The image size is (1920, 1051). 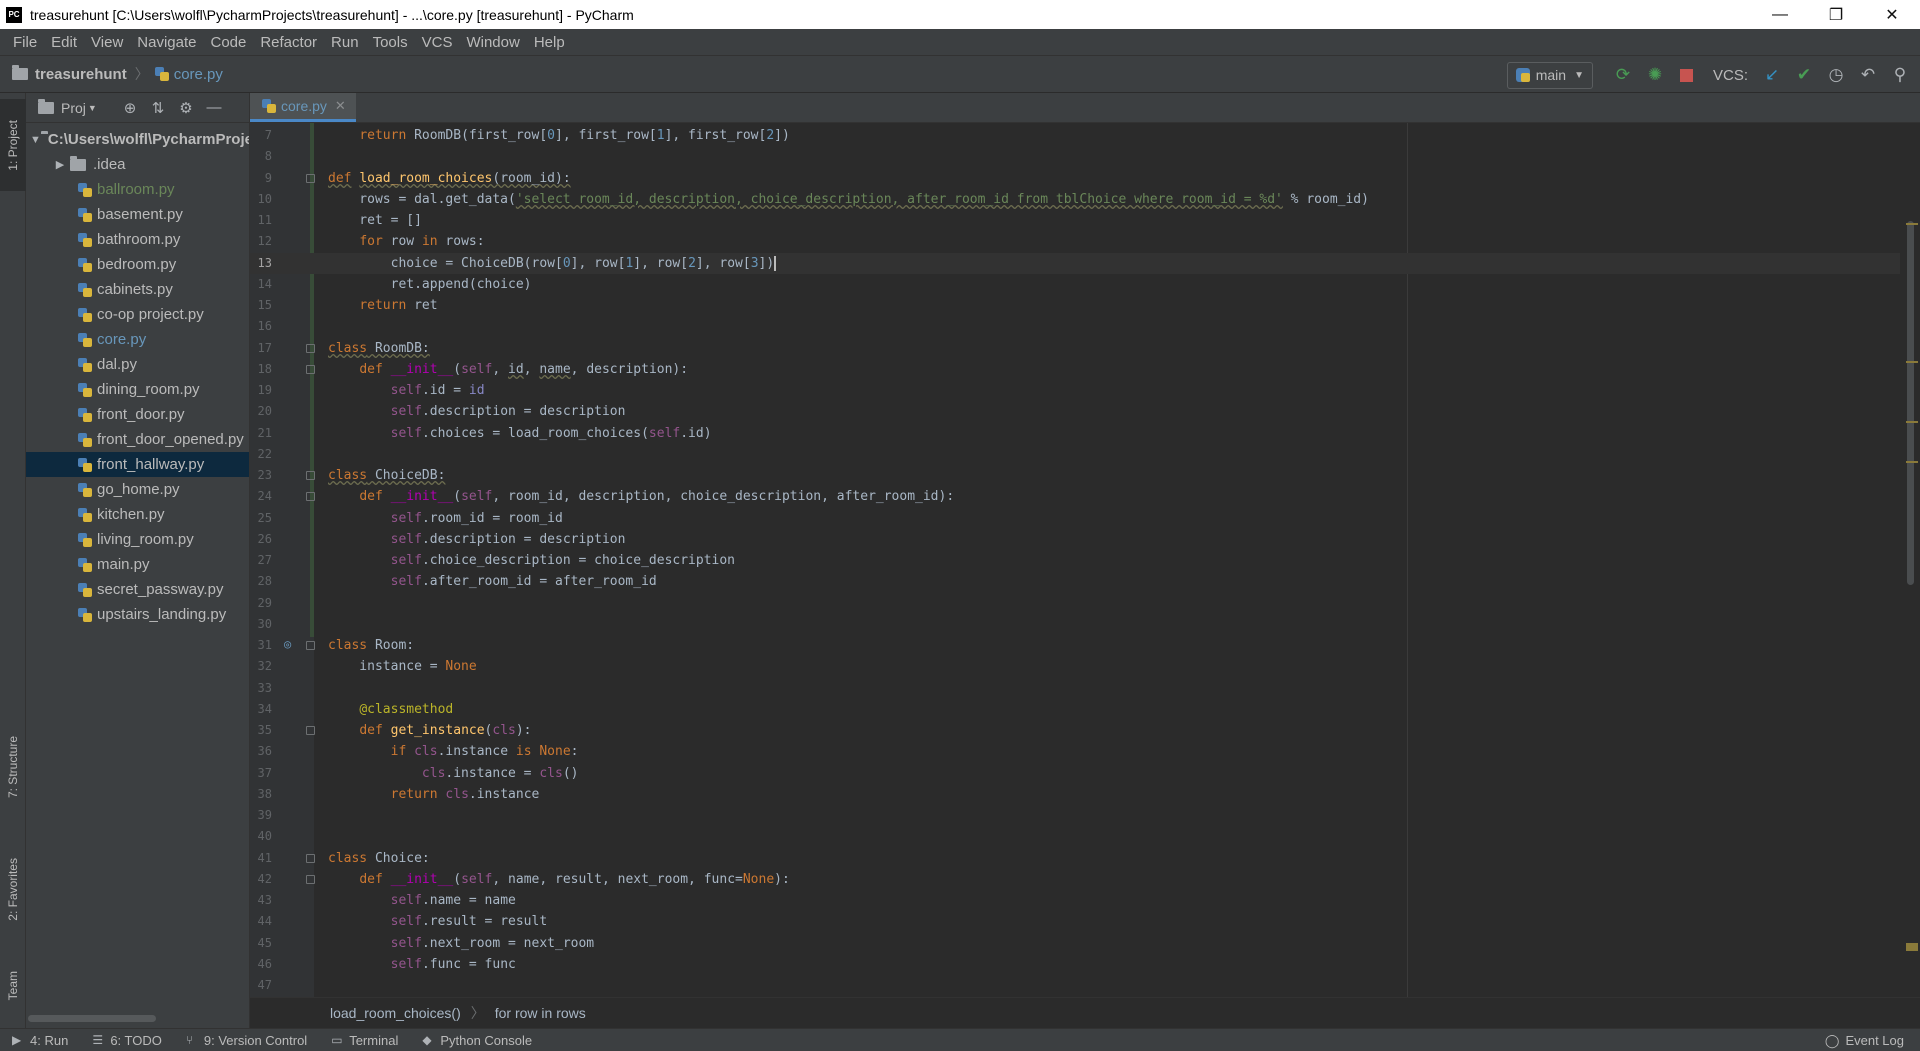 I want to click on tree-file-item: dal.py, so click(x=137, y=364).